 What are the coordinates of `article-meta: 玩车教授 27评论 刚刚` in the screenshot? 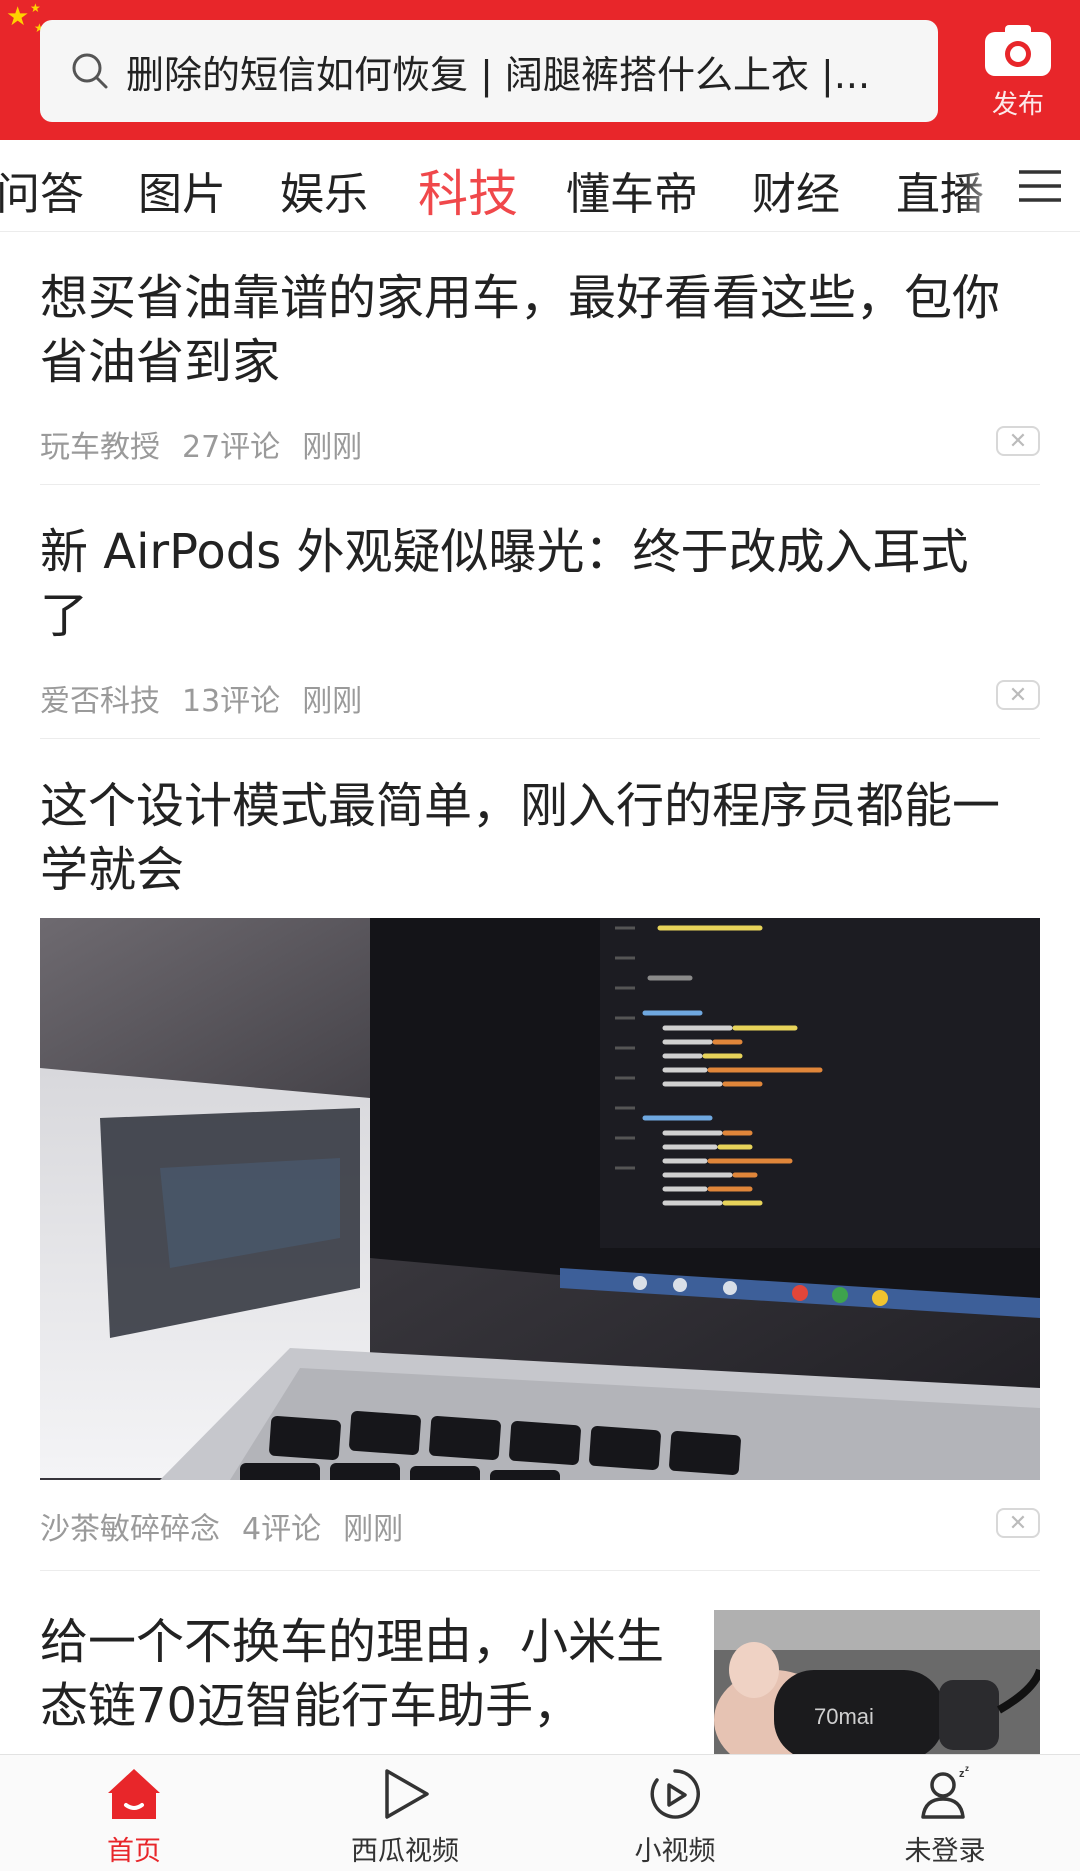 It's located at (212, 444).